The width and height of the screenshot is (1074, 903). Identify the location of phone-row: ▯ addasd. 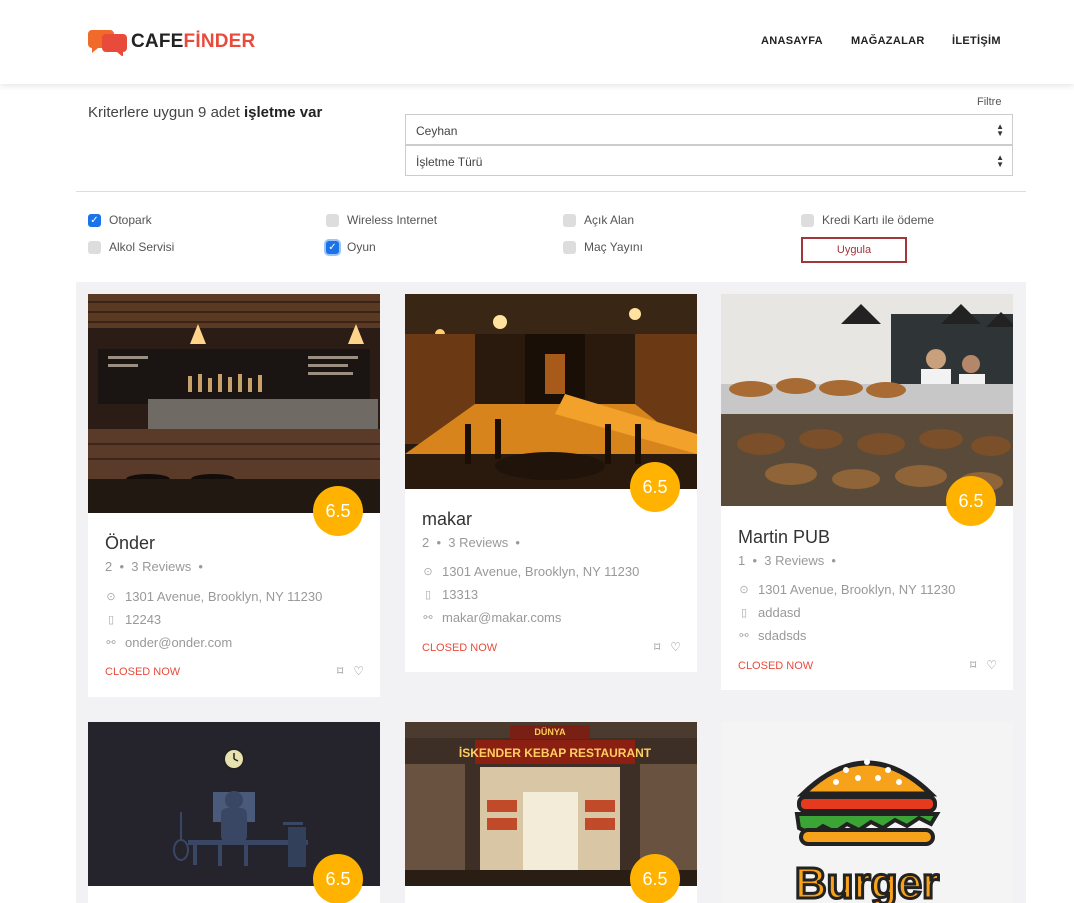
(769, 612).